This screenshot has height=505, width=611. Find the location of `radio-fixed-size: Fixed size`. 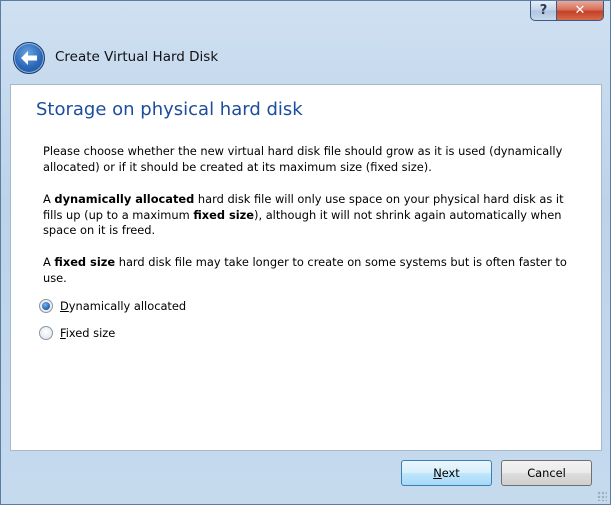

radio-fixed-size: Fixed size is located at coordinates (77, 333).